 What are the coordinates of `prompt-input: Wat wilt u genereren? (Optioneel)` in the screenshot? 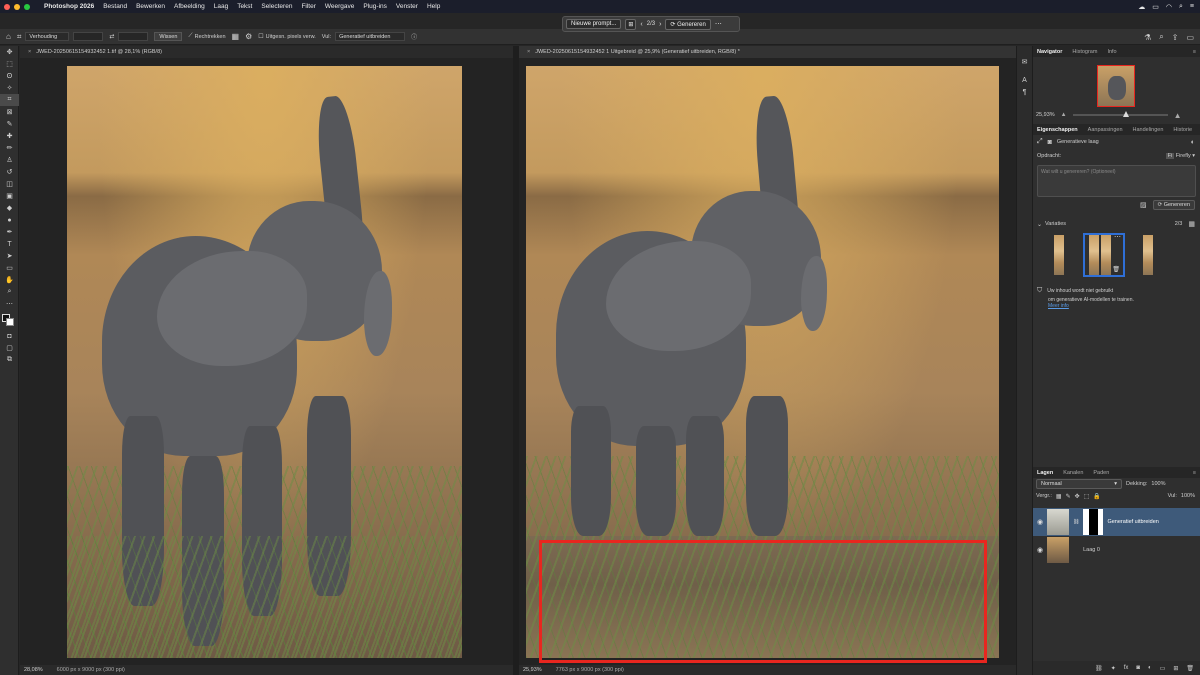 It's located at (1116, 181).